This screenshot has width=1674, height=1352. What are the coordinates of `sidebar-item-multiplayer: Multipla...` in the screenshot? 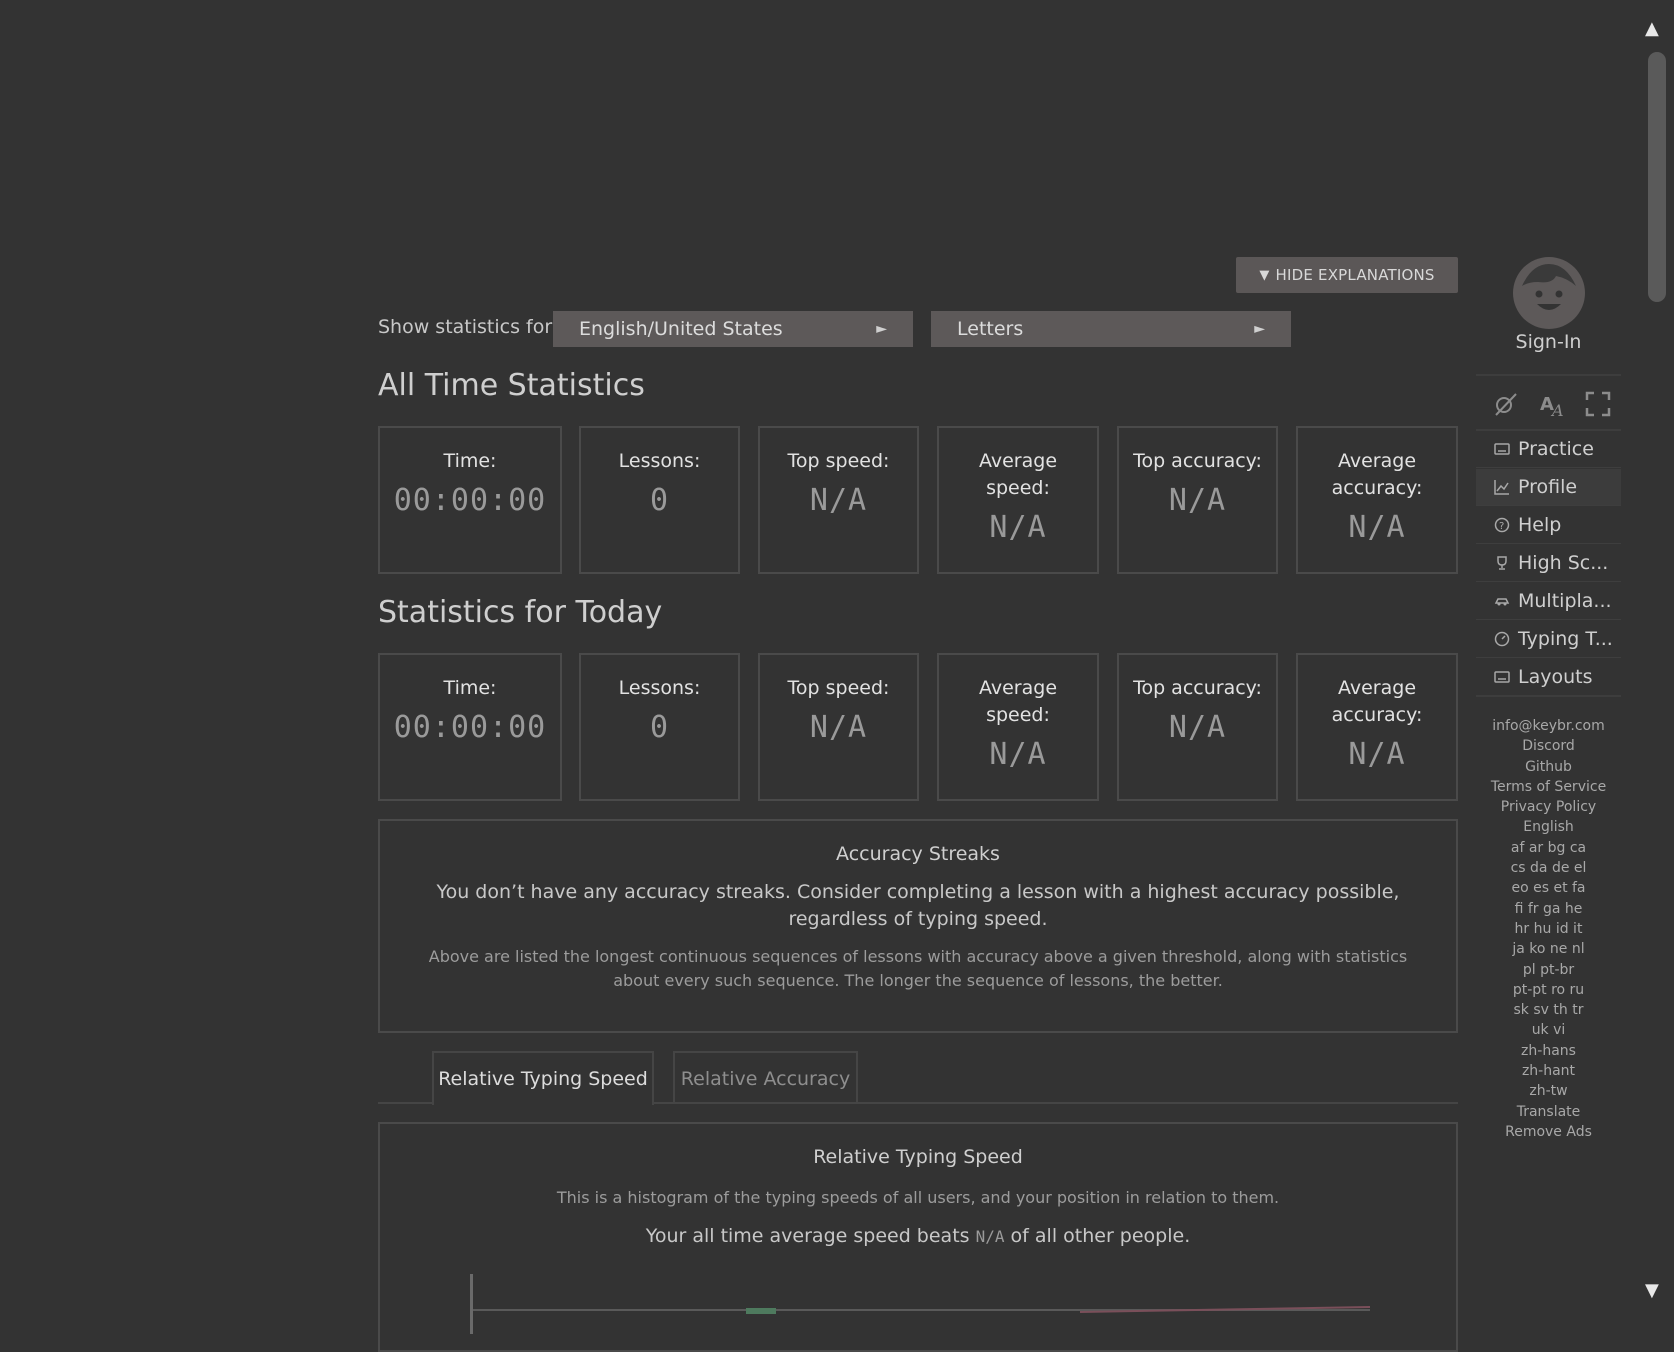 It's located at (1548, 601).